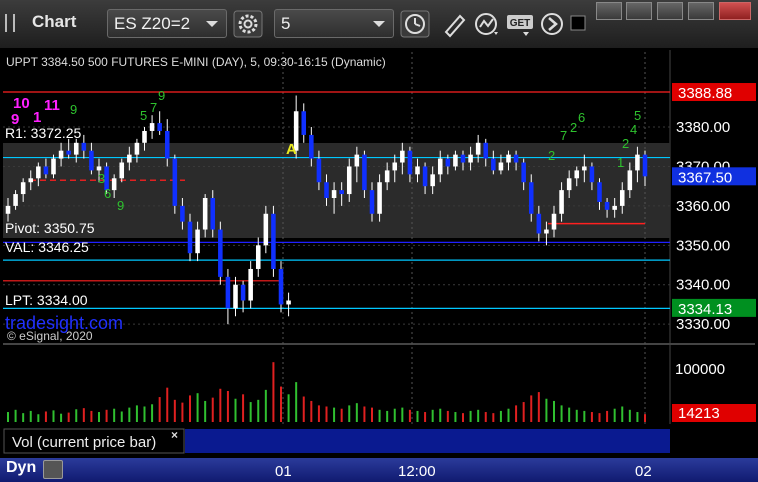 The width and height of the screenshot is (758, 482). I want to click on close-icon: ×, so click(174, 435).